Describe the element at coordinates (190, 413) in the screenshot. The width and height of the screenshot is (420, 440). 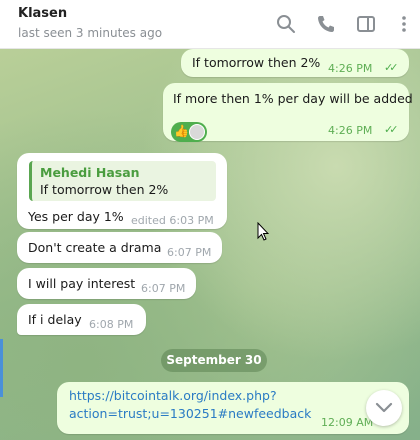
I see `message-link: action=trust;u=130251#newfeedback` at that location.